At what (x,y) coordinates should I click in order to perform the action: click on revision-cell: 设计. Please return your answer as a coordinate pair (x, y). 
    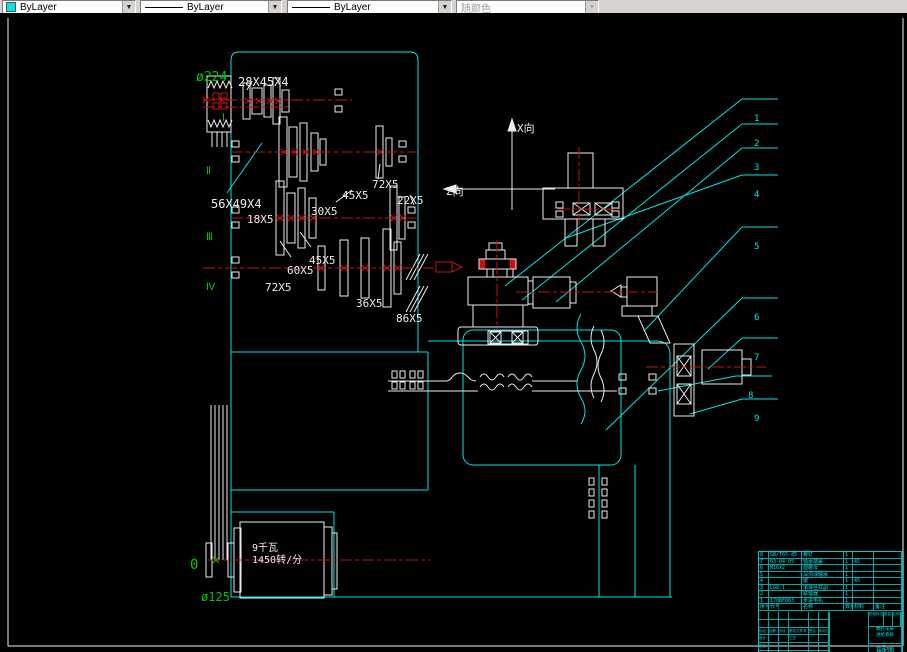
    Looking at the image, I should click on (764, 639).